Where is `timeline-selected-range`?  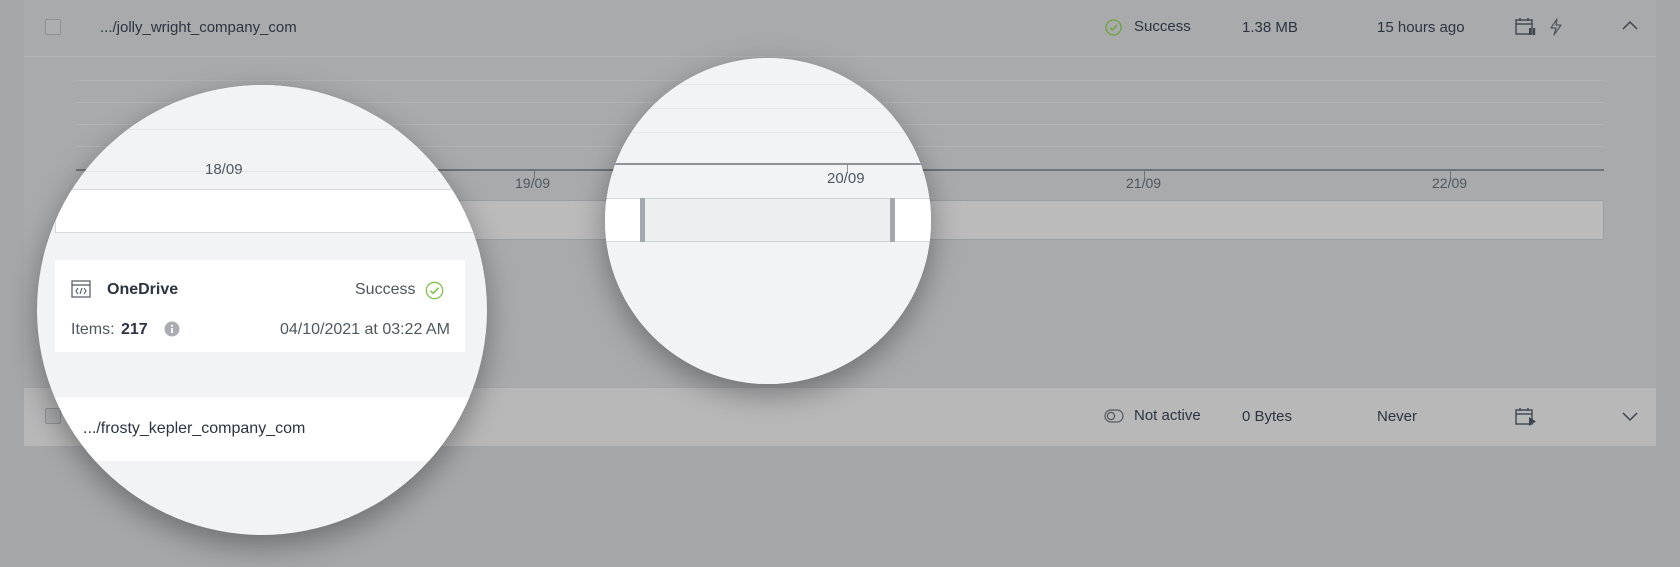 timeline-selected-range is located at coordinates (767, 220).